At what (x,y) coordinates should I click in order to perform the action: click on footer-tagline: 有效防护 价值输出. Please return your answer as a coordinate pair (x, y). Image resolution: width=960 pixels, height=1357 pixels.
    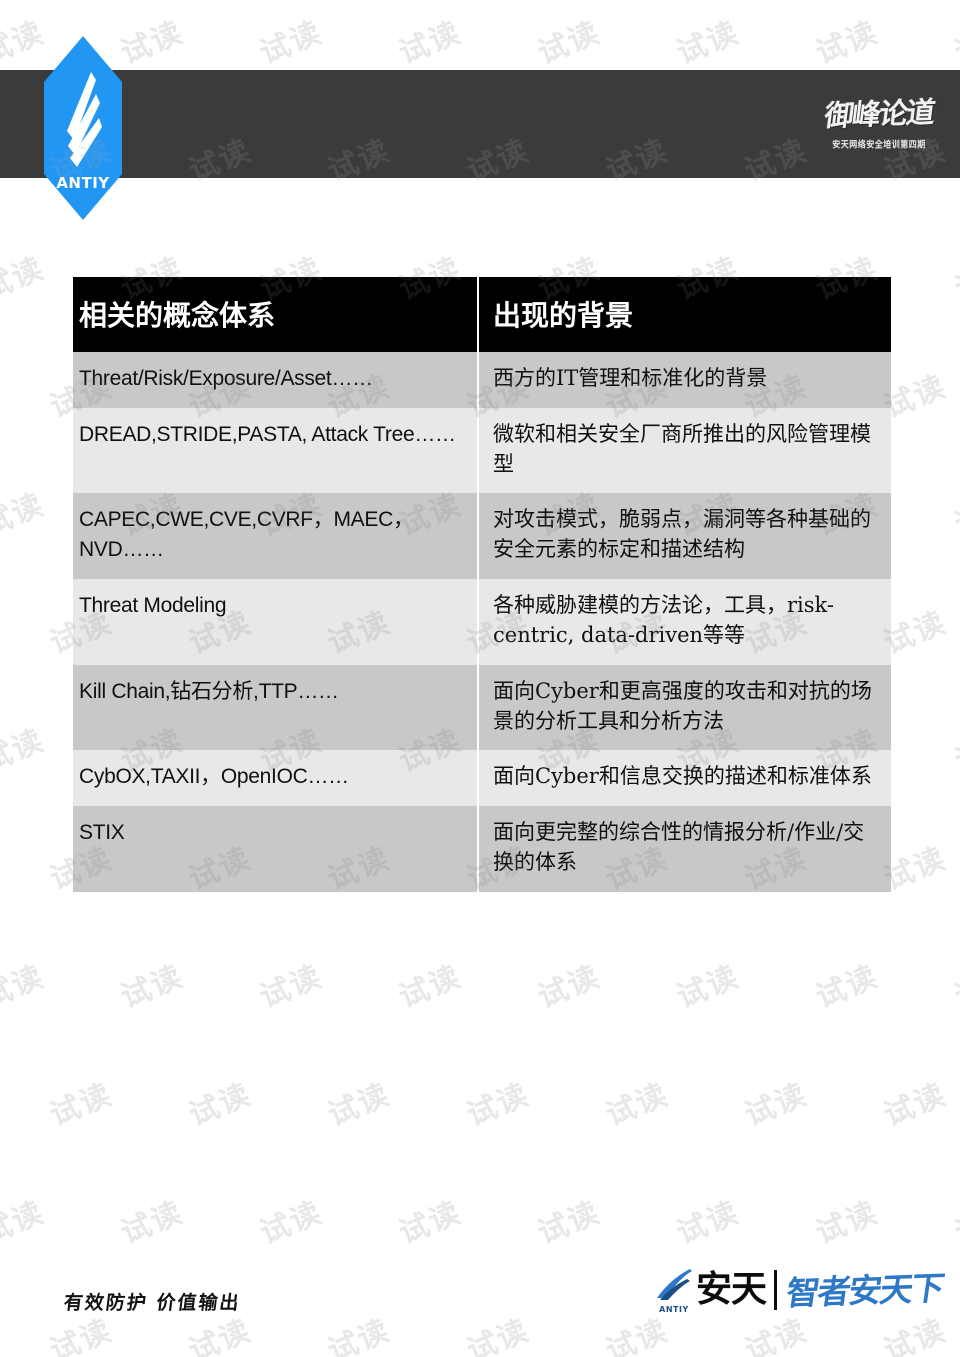
    Looking at the image, I should click on (152, 1303).